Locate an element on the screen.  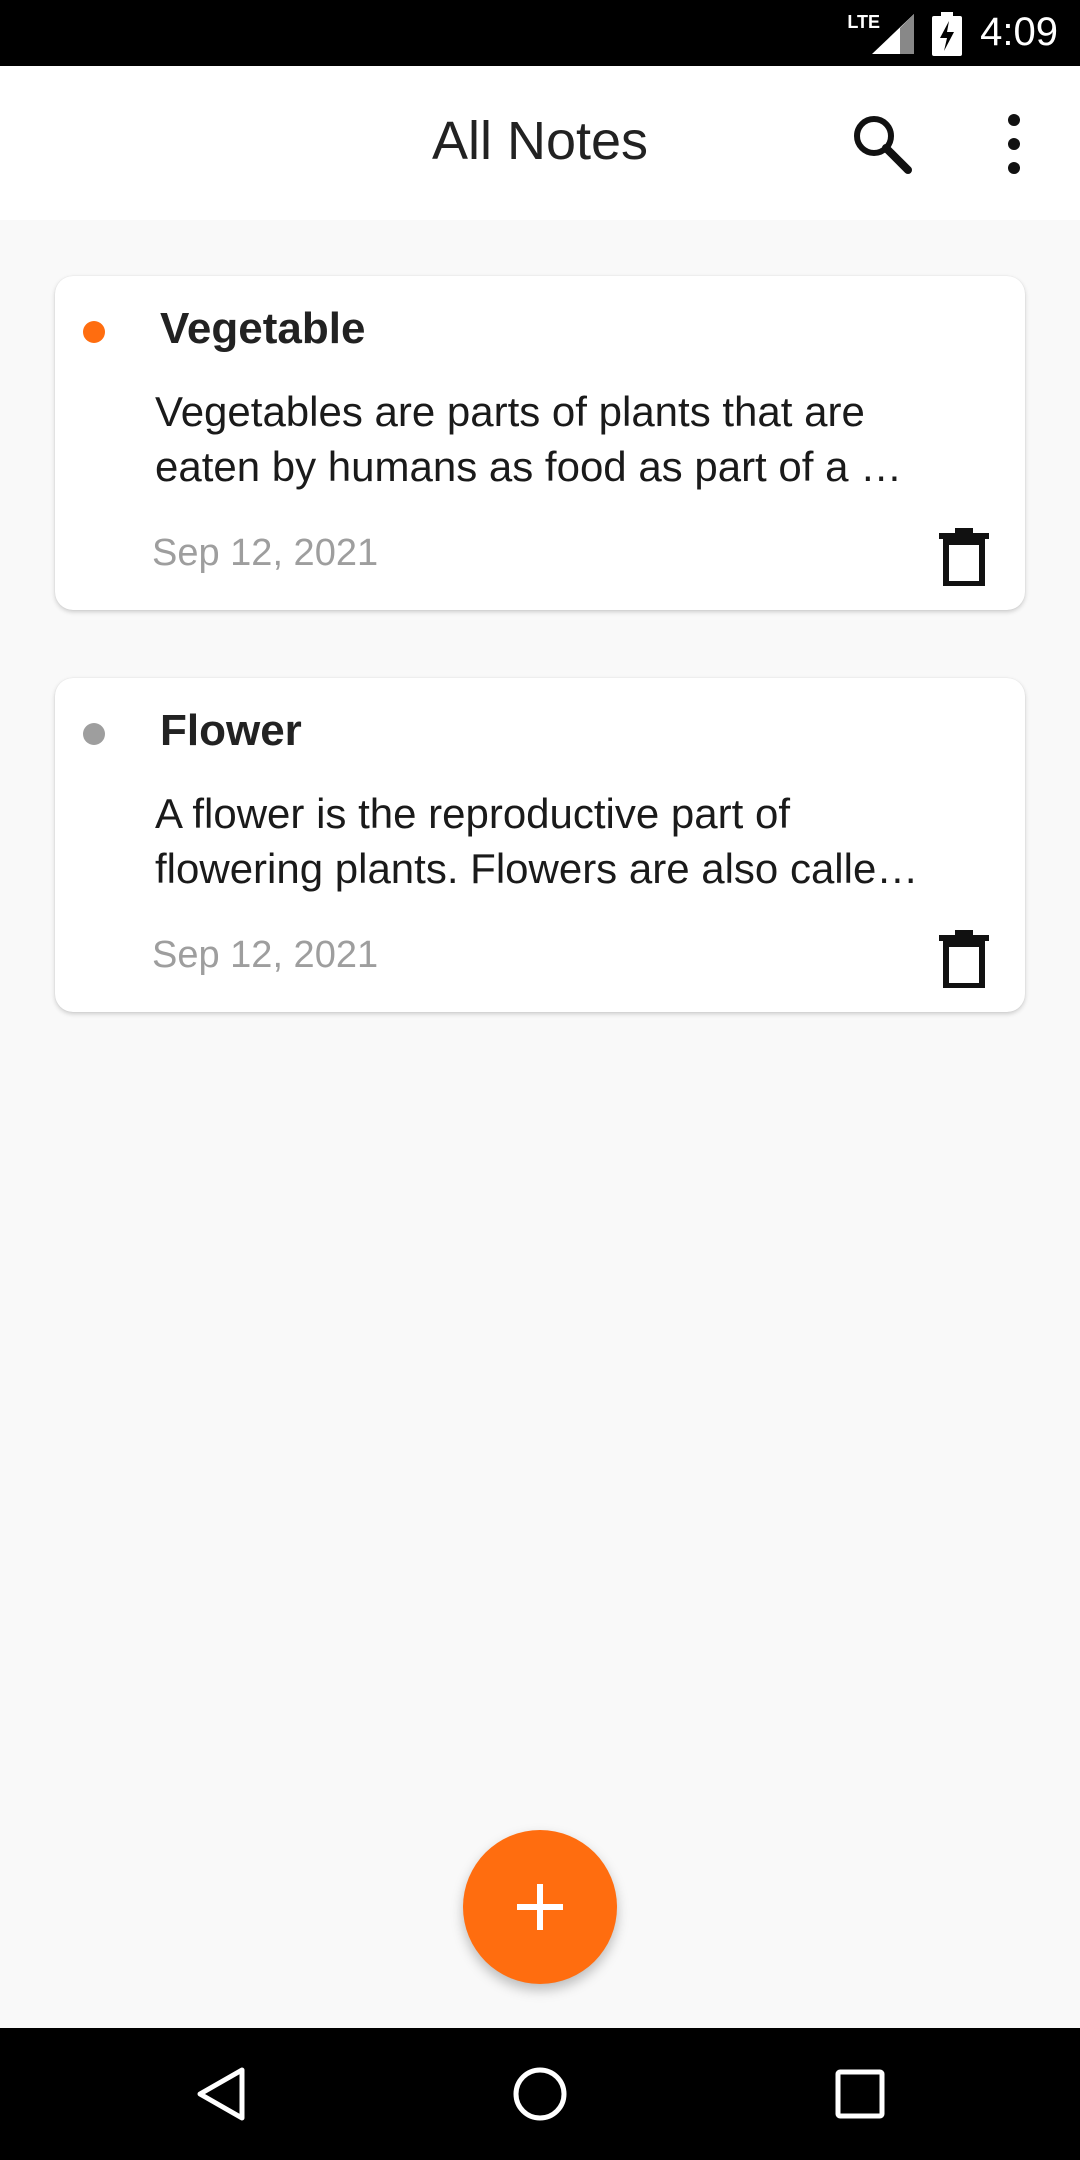
back-triangle-icon is located at coordinates (221, 2094).